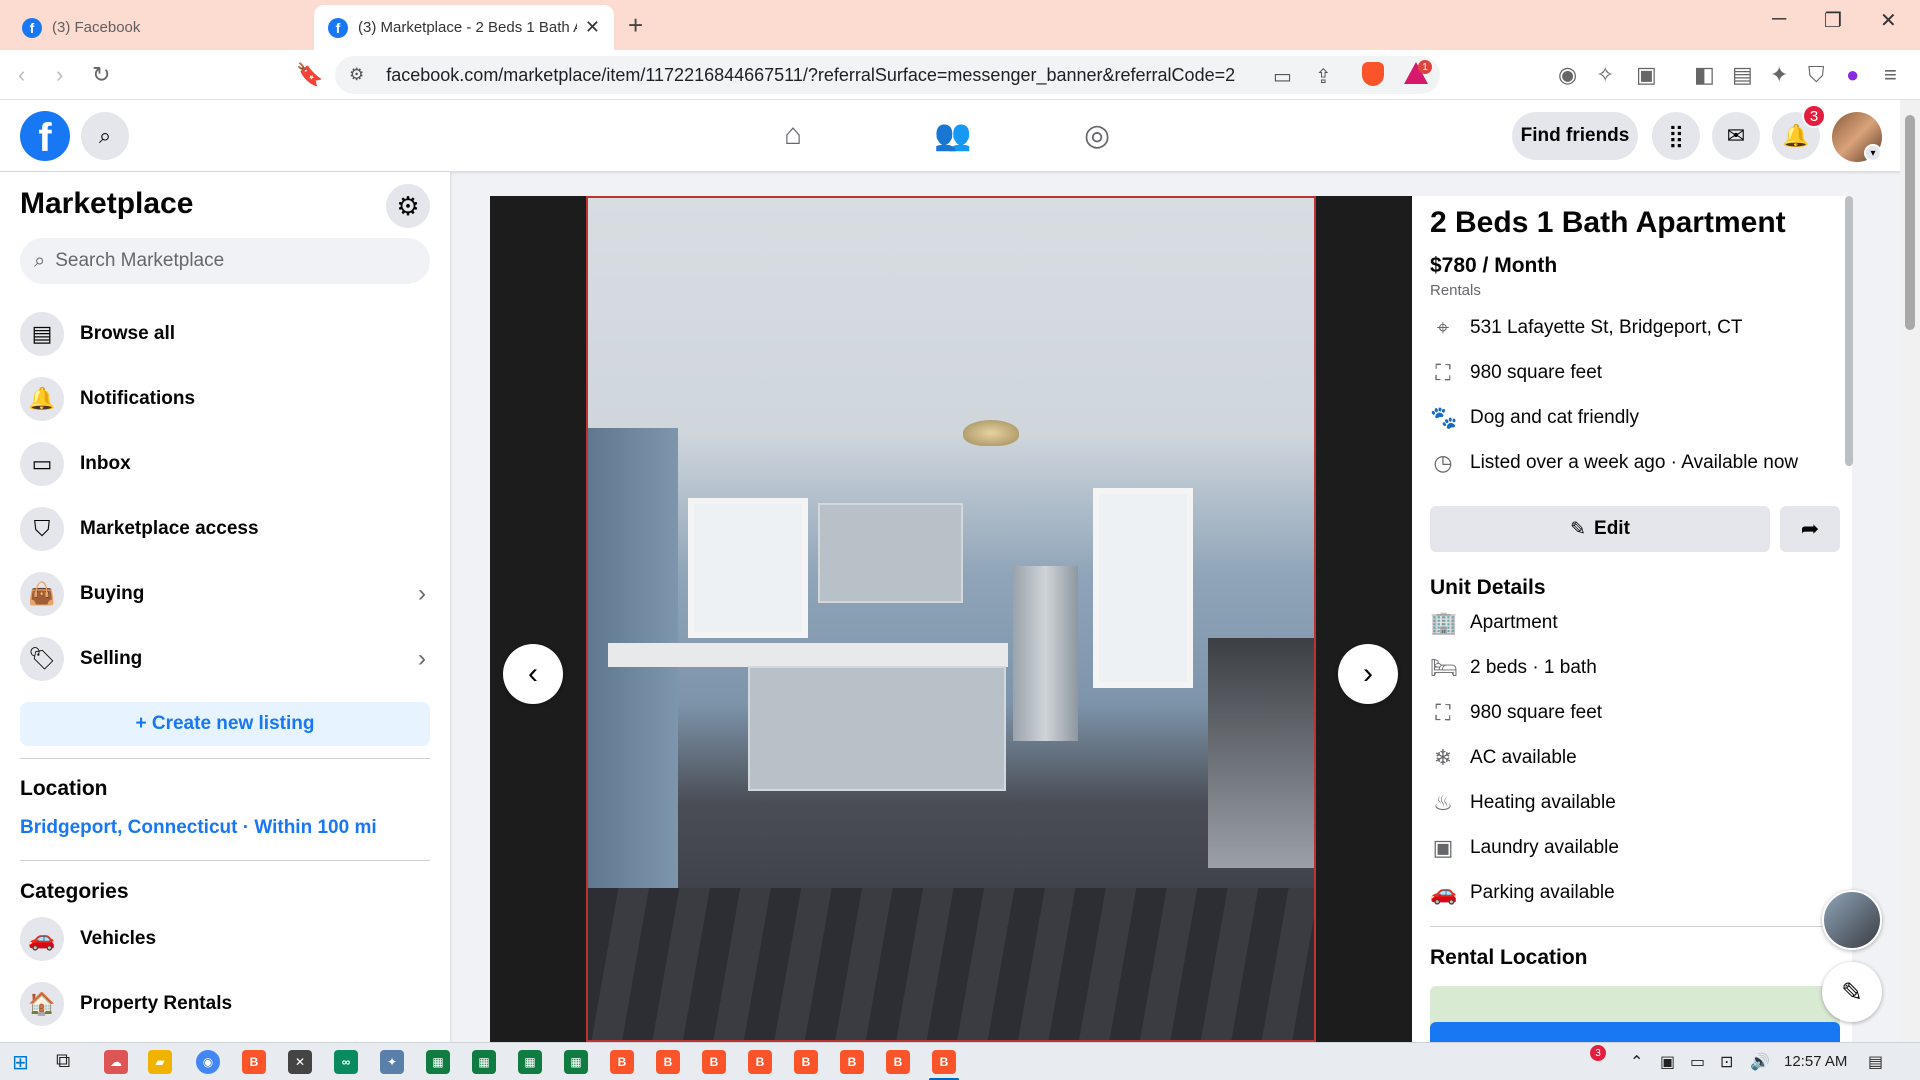 This screenshot has height=1080, width=1920. What do you see at coordinates (635, 25) in the screenshot?
I see `new-tab-button: +` at bounding box center [635, 25].